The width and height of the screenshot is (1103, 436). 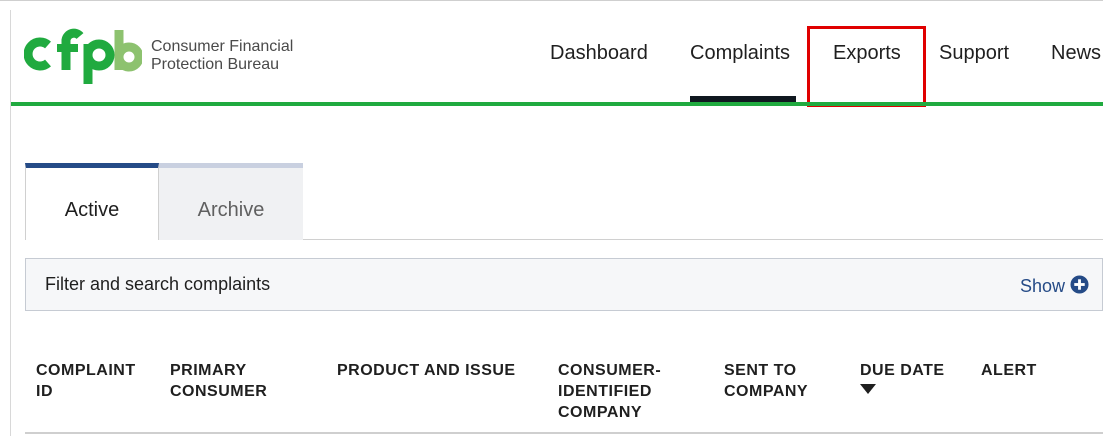 What do you see at coordinates (564, 284) in the screenshot?
I see `filter-search-panel: Filter and search complaints Show` at bounding box center [564, 284].